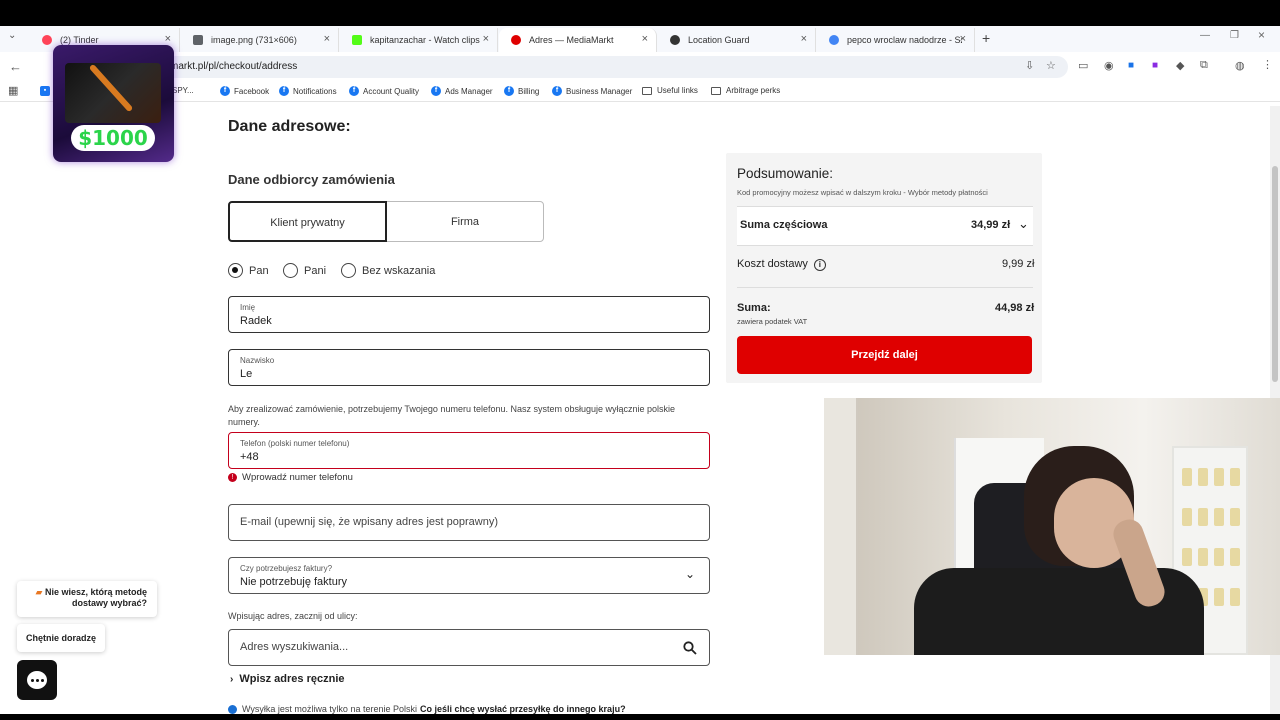 This screenshot has height=720, width=1280. Describe the element at coordinates (79, 40) in the screenshot. I see `tab-label: (2) Tinder` at that location.